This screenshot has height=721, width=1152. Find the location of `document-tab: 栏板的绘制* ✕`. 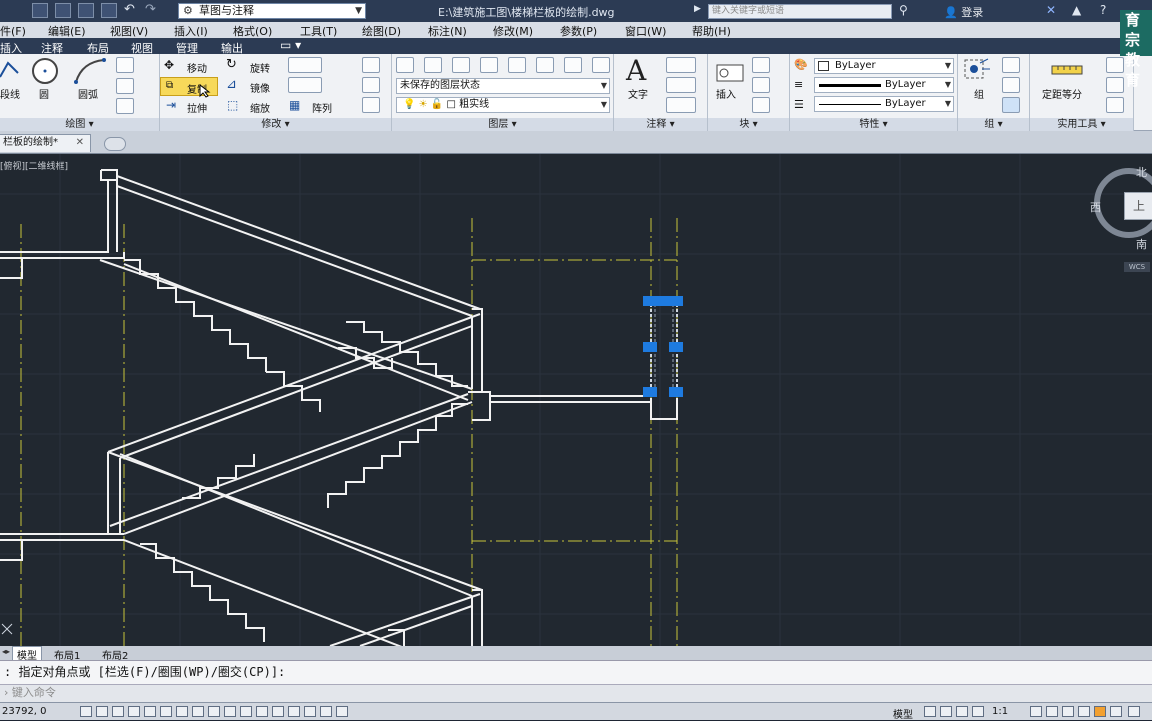

document-tab: 栏板的绘制* ✕ is located at coordinates (45, 143).